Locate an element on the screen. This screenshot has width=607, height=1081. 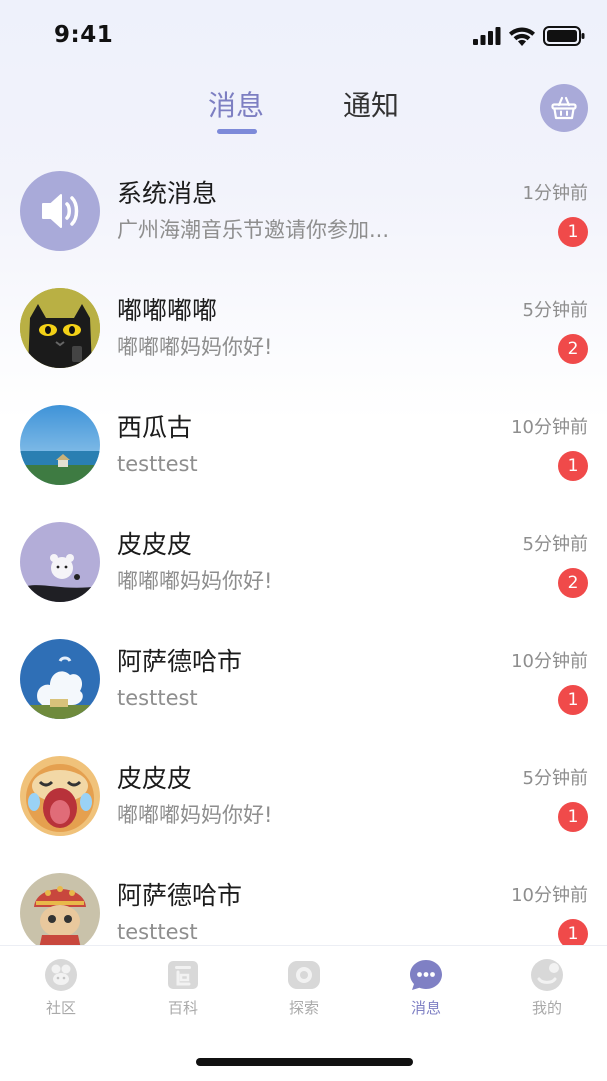
conversation-row-system: 系统消息 广州海潮音乐节邀请你参加... 1分钟前 1 is located at coordinates (303, 212).